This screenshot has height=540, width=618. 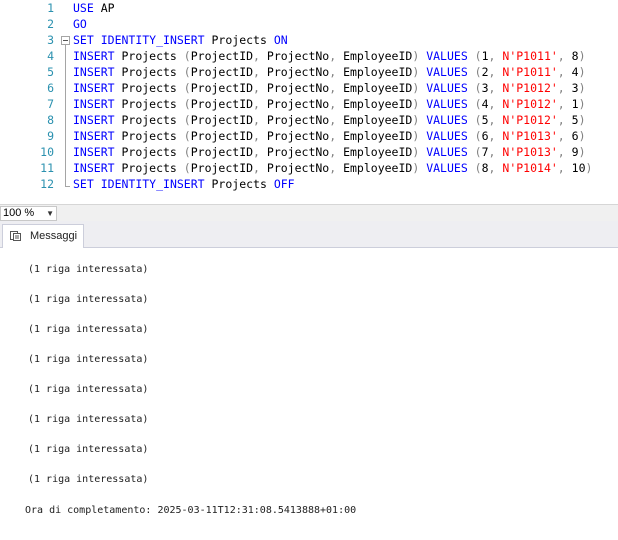 What do you see at coordinates (575, 56) in the screenshot?
I see `code-token: 8` at bounding box center [575, 56].